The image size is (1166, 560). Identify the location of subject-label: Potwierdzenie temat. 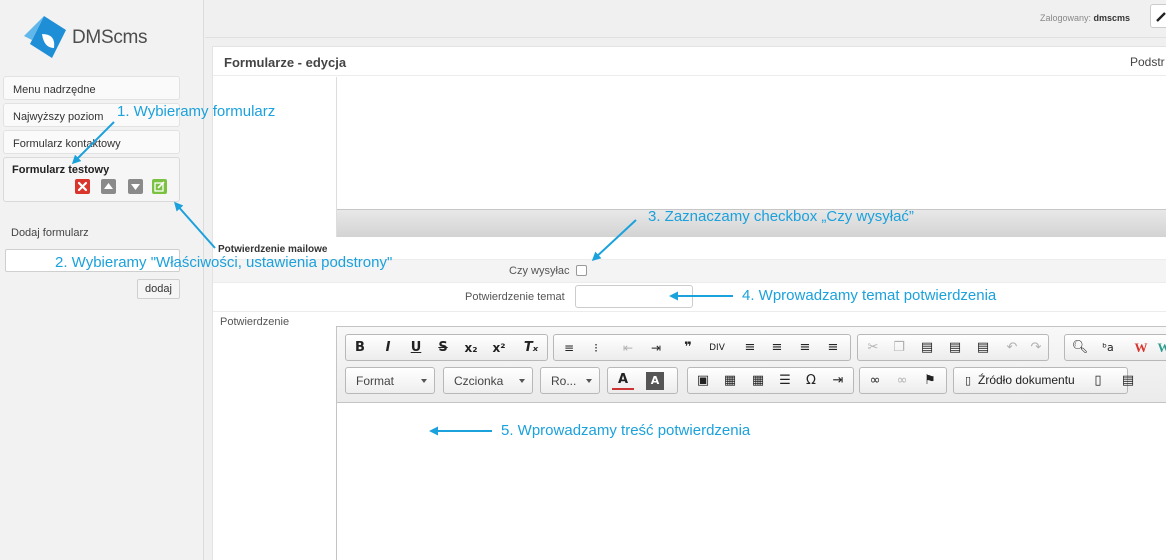
(515, 297).